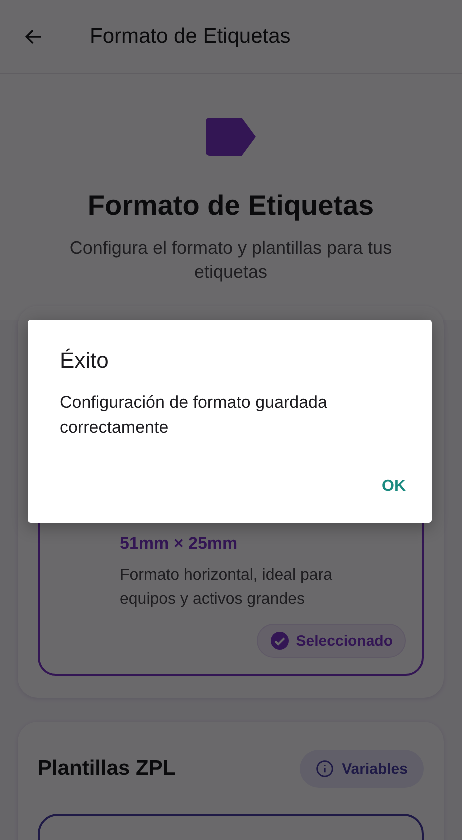  What do you see at coordinates (85, 361) in the screenshot?
I see `dialog-title: Éxito` at bounding box center [85, 361].